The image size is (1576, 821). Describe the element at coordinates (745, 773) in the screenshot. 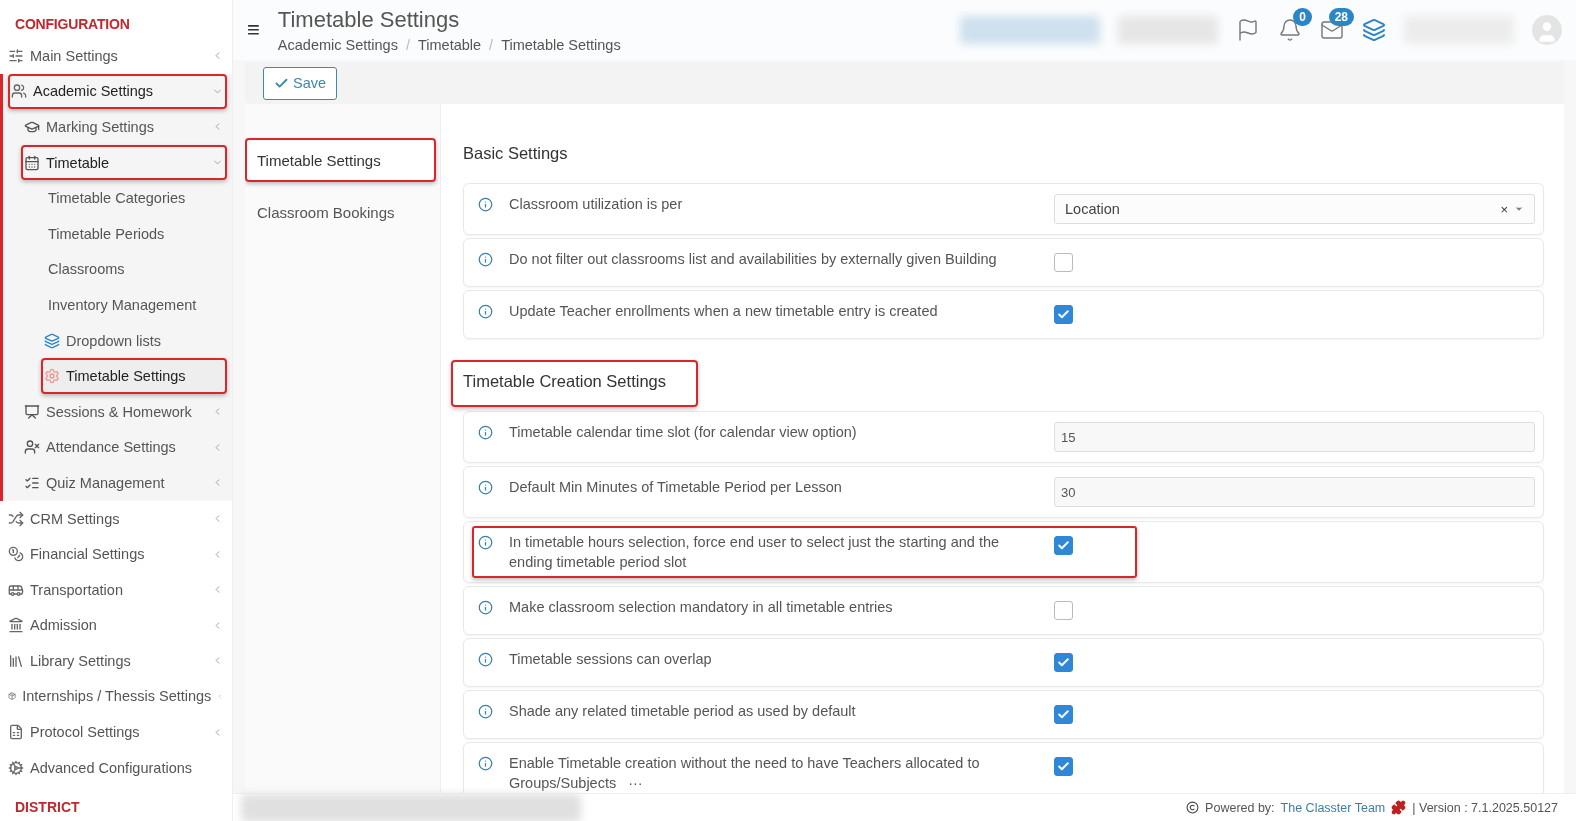

I see `setting-label: Enable Timetable creation without the need to have Teachers allocated to Groups/Subjects ···` at that location.